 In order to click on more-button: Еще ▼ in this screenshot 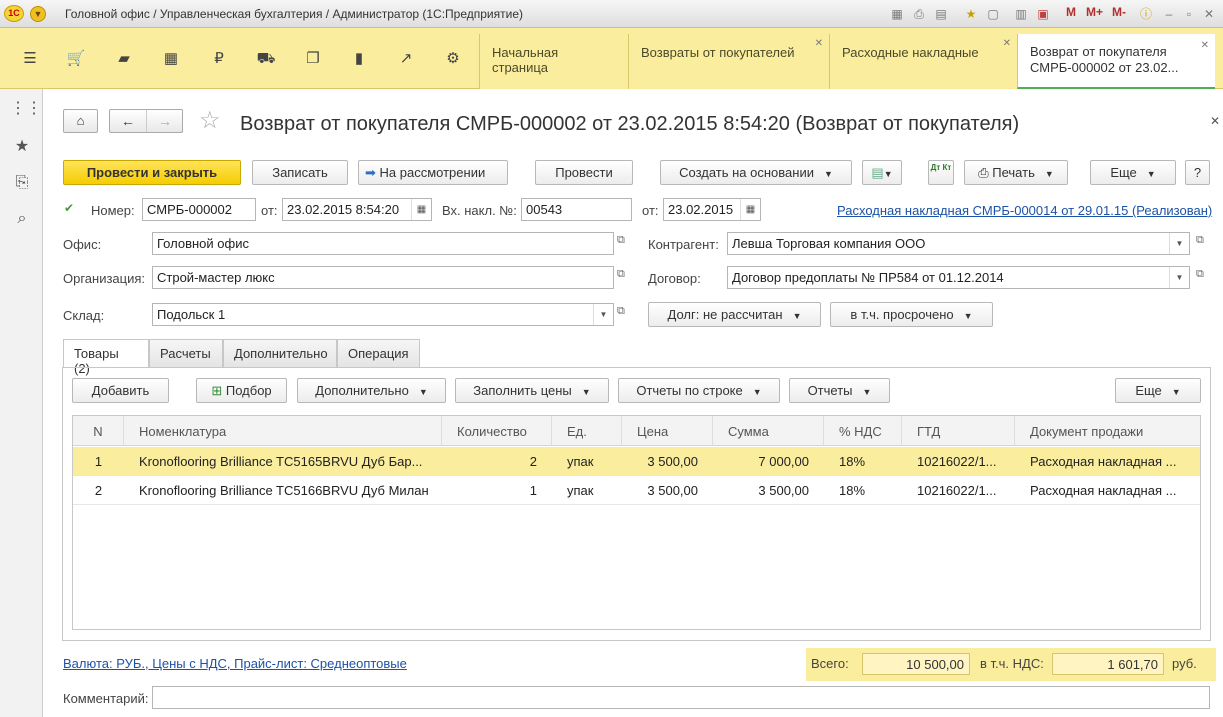, I will do `click(1133, 172)`.